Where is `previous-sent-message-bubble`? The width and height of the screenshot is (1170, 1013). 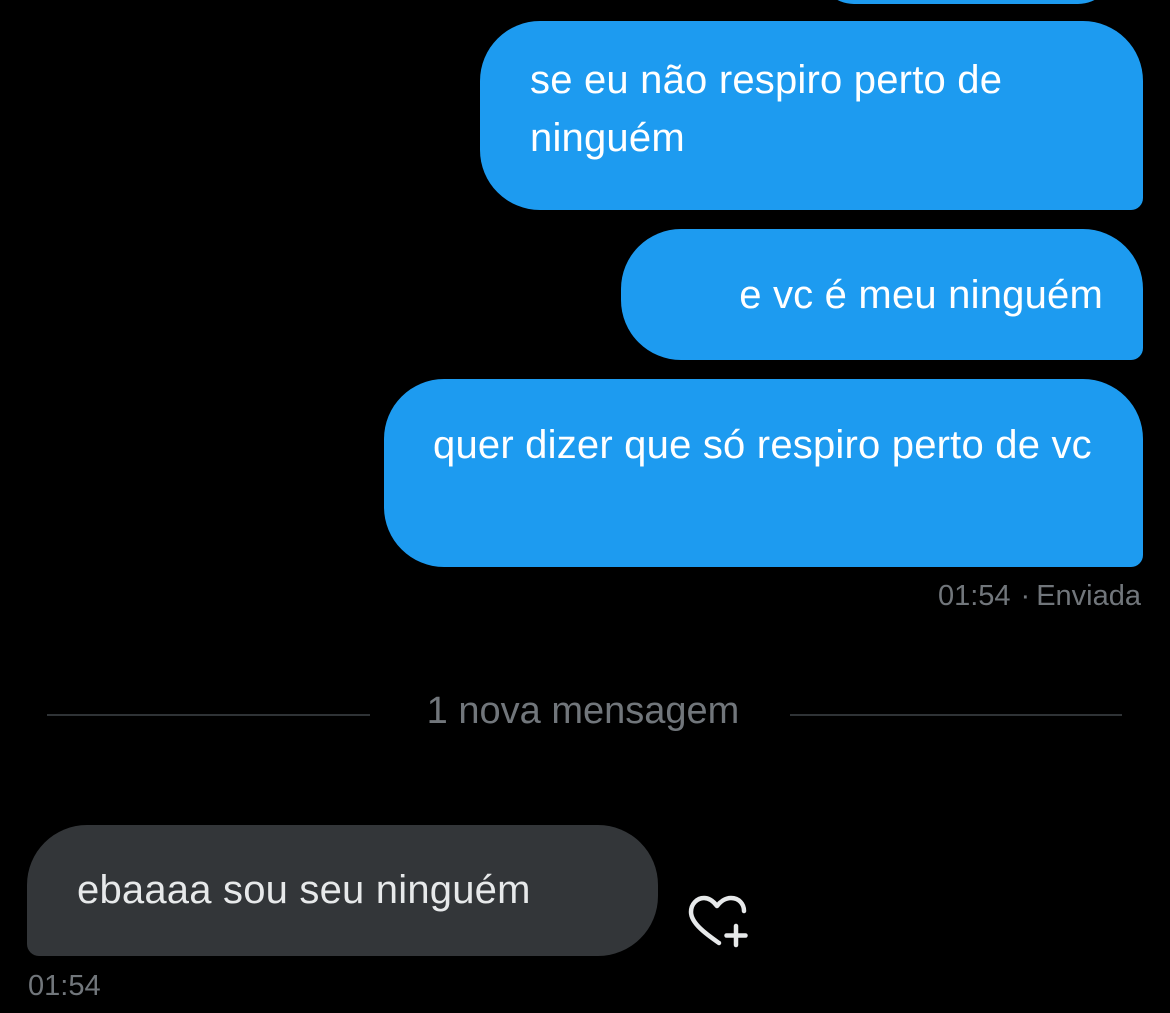 previous-sent-message-bubble is located at coordinates (966, 2).